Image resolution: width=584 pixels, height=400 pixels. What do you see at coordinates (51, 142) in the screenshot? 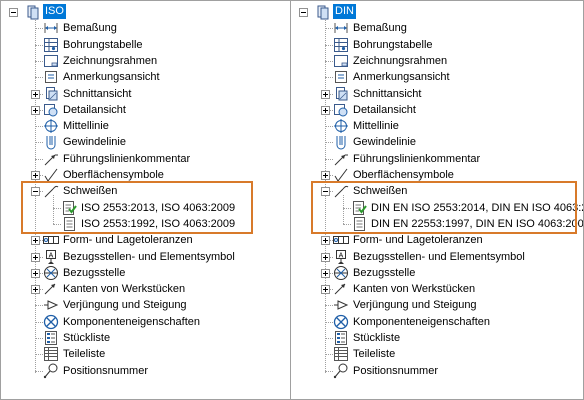
I see `thread-line-icon` at bounding box center [51, 142].